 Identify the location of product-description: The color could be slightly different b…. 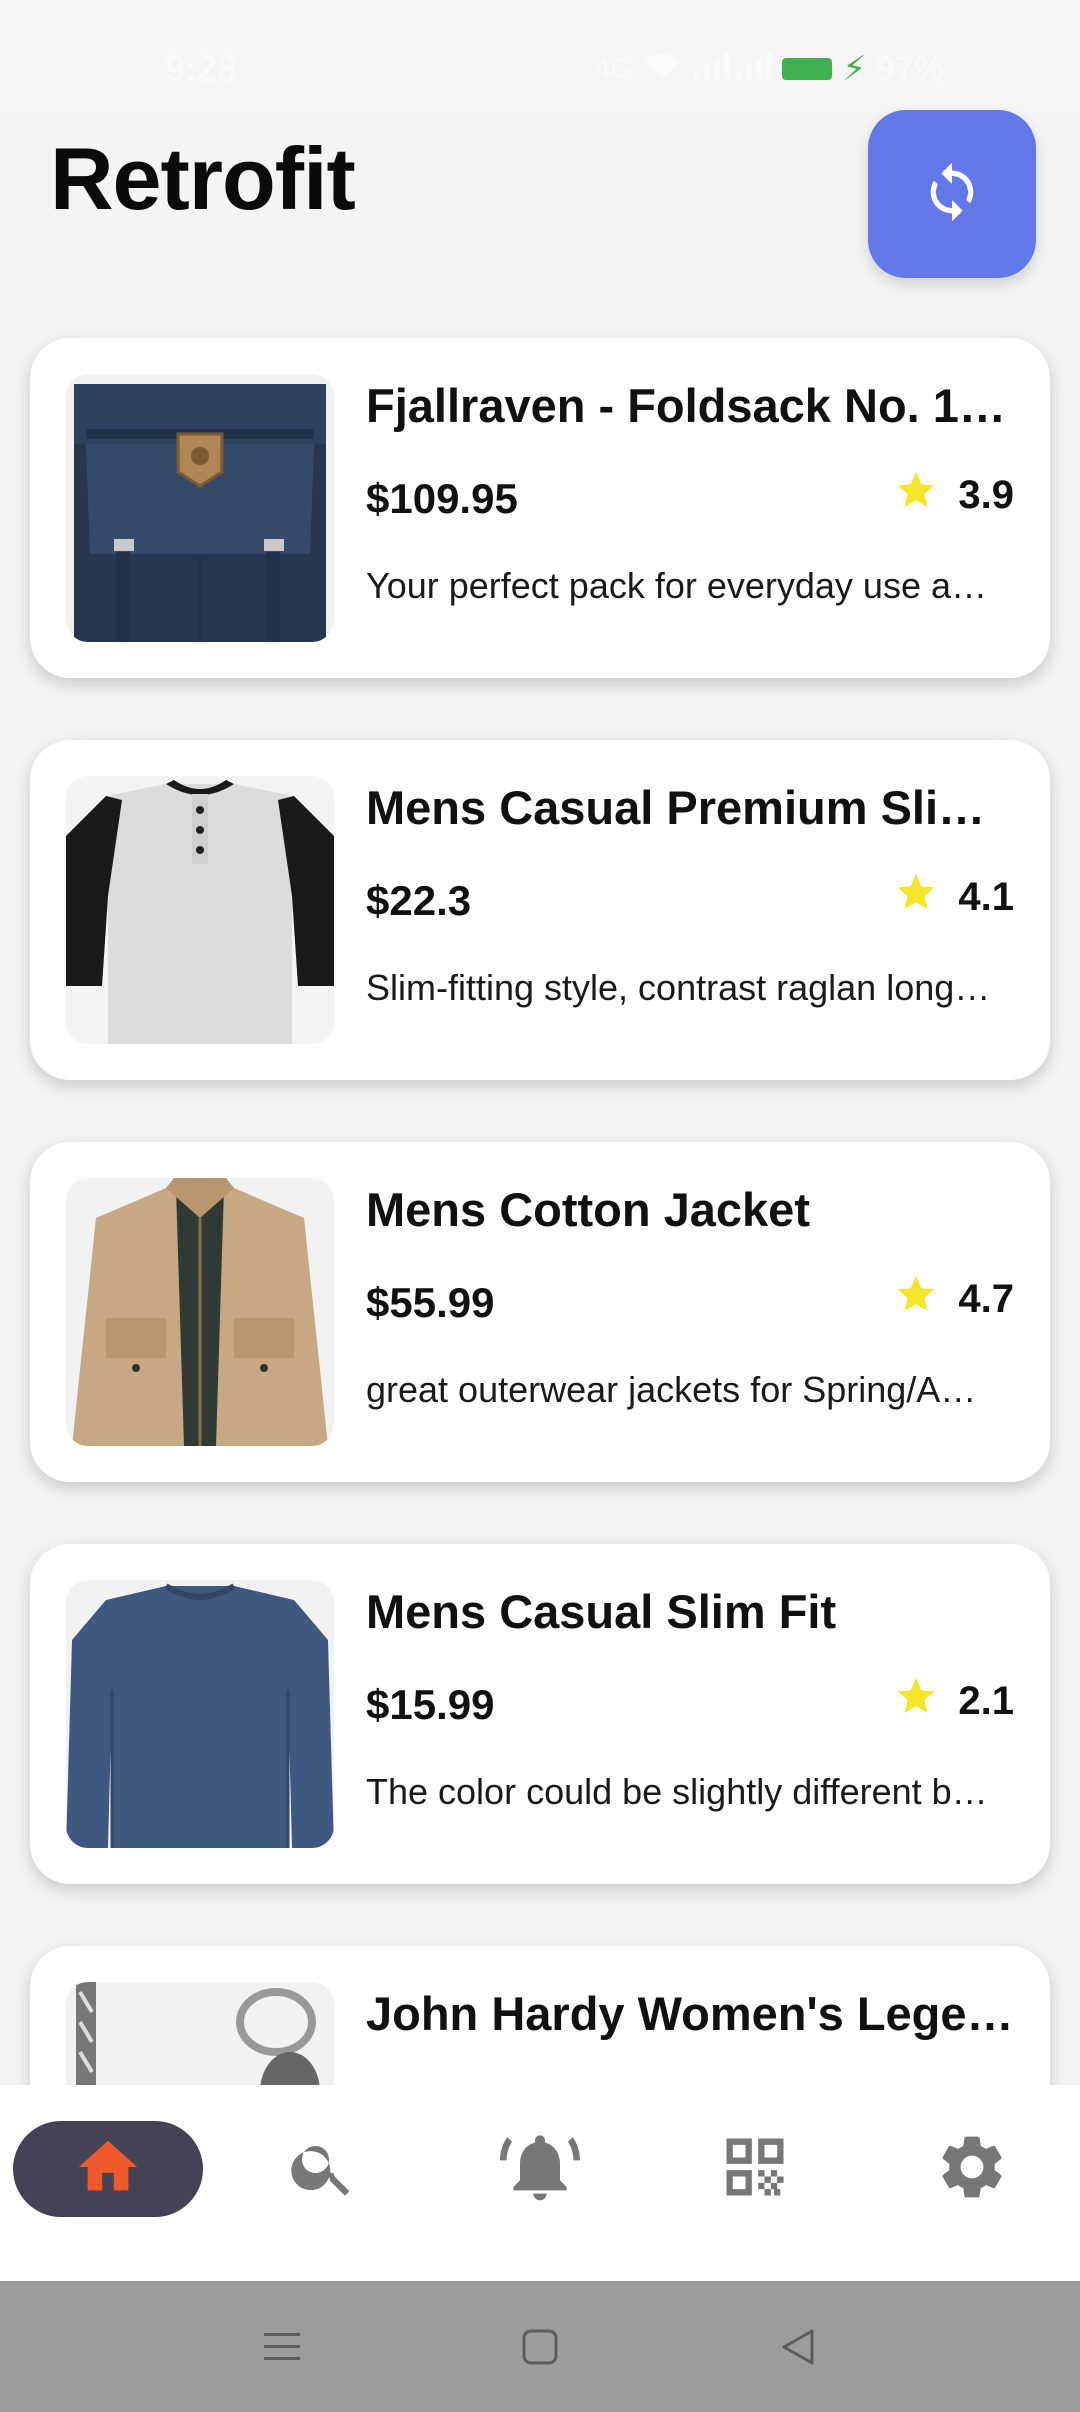
(677, 1791).